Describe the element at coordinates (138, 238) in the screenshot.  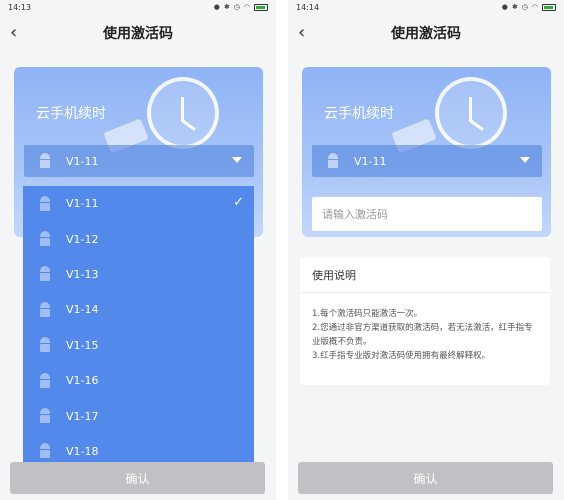
I see `dropdown-item: V1-12` at that location.